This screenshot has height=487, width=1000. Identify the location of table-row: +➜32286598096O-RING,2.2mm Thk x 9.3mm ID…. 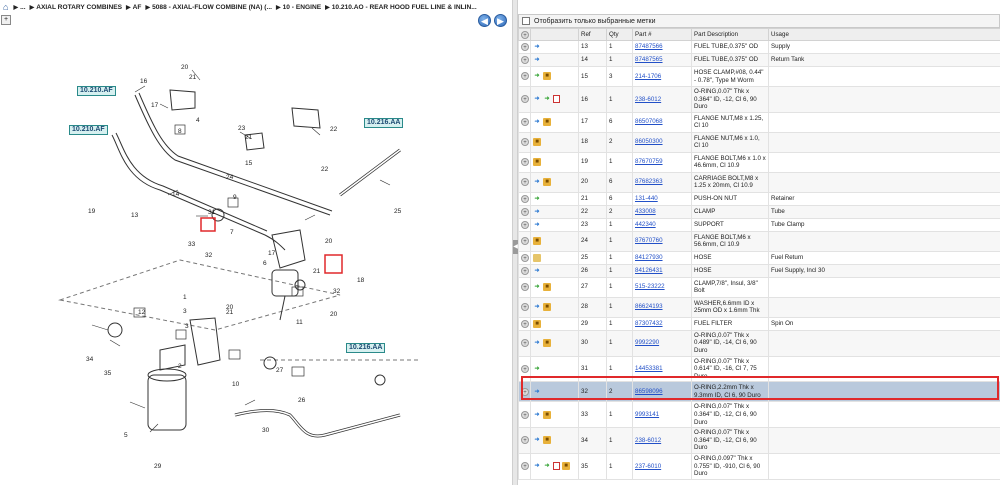
(759, 392).